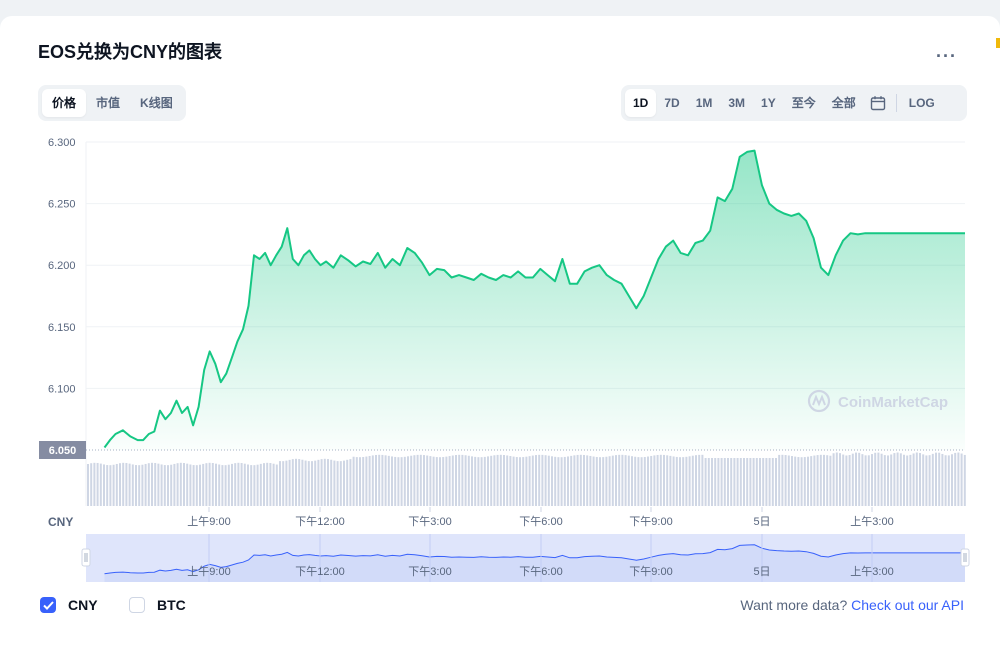 The image size is (1000, 650). Describe the element at coordinates (62, 143) in the screenshot. I see `y-tick-label: 6.300` at that location.